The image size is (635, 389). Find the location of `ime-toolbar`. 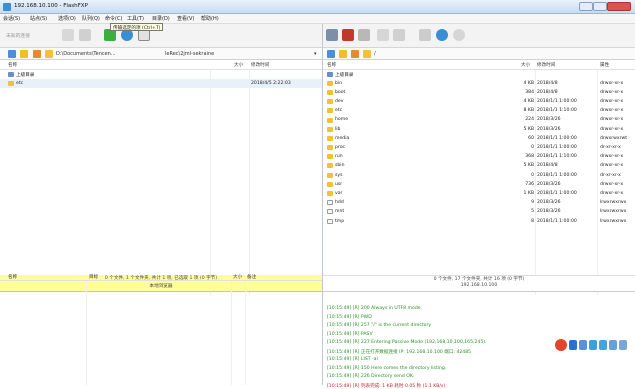

ime-toolbar is located at coordinates (594, 345).